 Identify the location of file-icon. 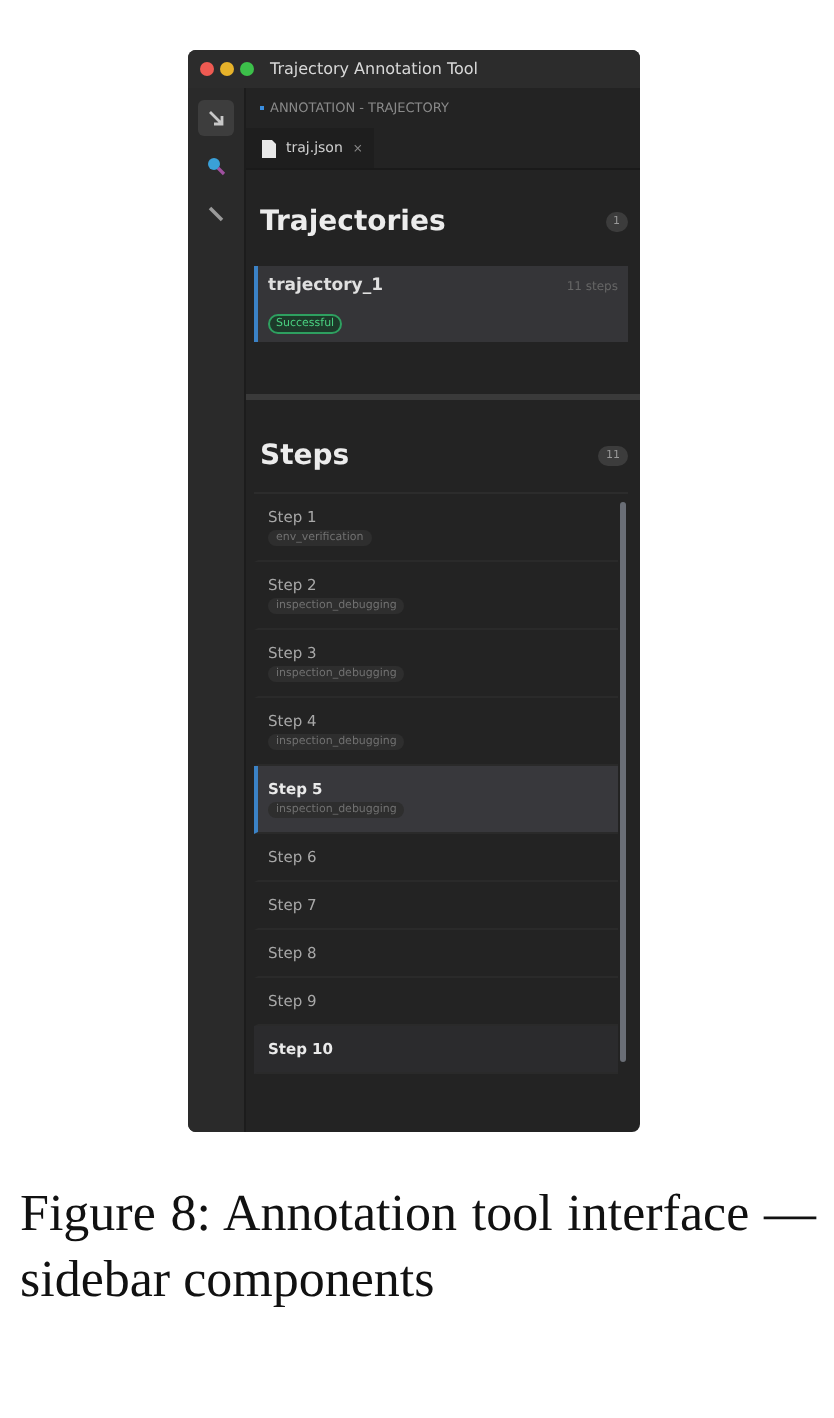
(269, 148).